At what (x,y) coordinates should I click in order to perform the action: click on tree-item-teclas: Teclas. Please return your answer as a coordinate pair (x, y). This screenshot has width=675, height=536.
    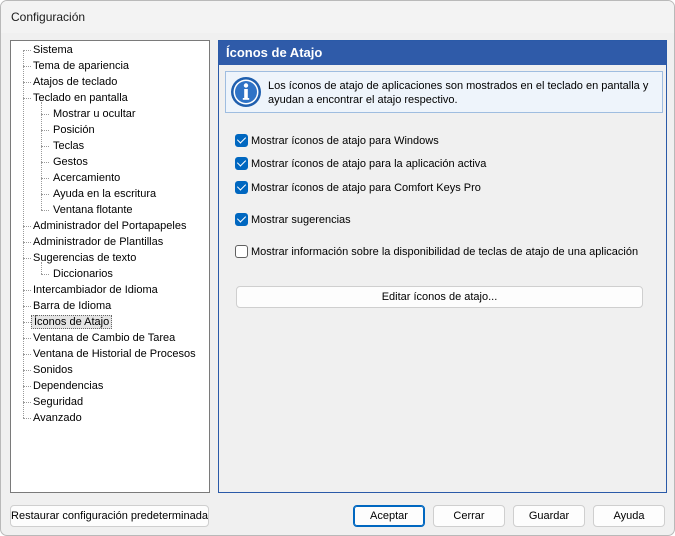
    Looking at the image, I should click on (68, 146).